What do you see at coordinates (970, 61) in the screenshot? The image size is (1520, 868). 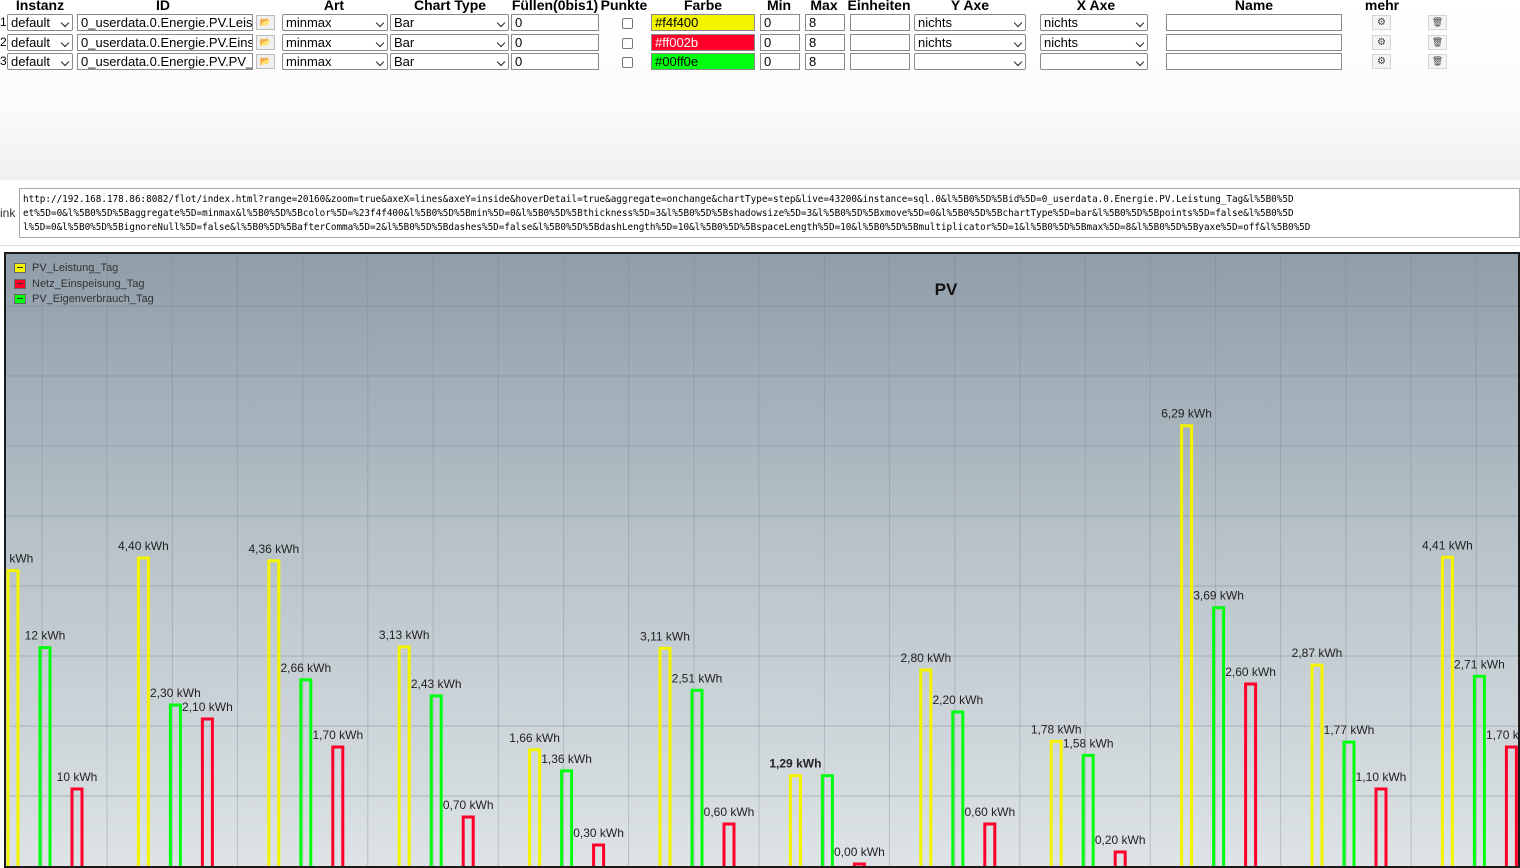 I see `y-axis-select` at bounding box center [970, 61].